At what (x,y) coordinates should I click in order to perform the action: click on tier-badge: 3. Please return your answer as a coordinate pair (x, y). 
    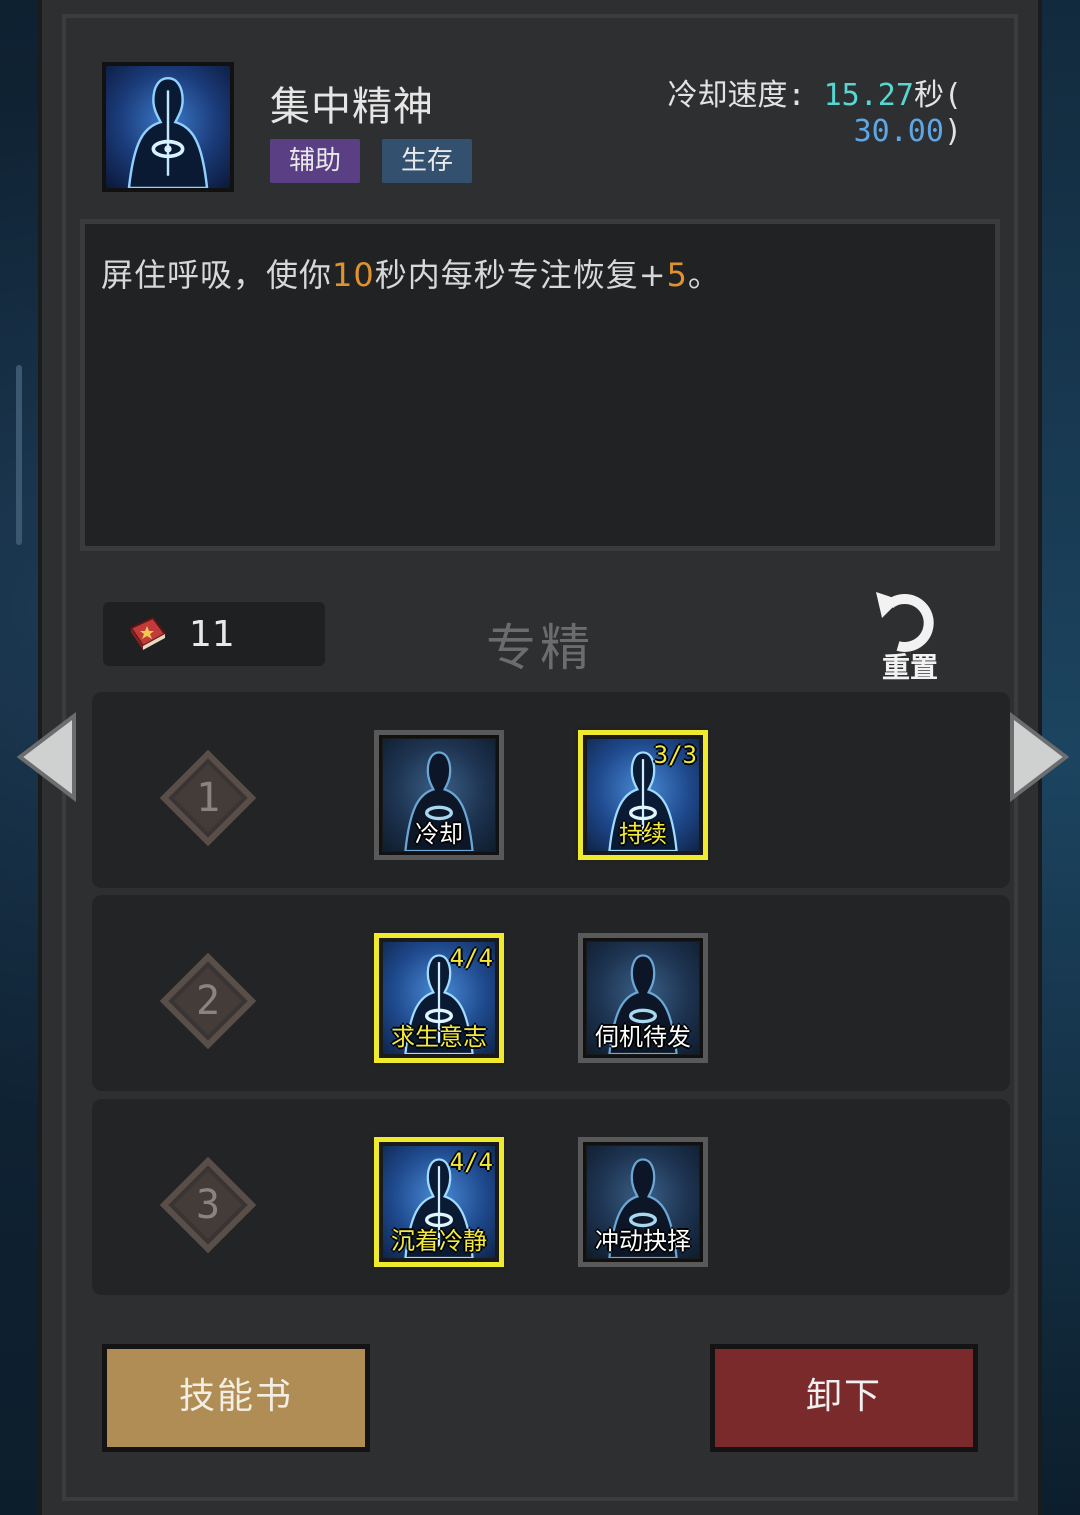
    Looking at the image, I should click on (208, 1205).